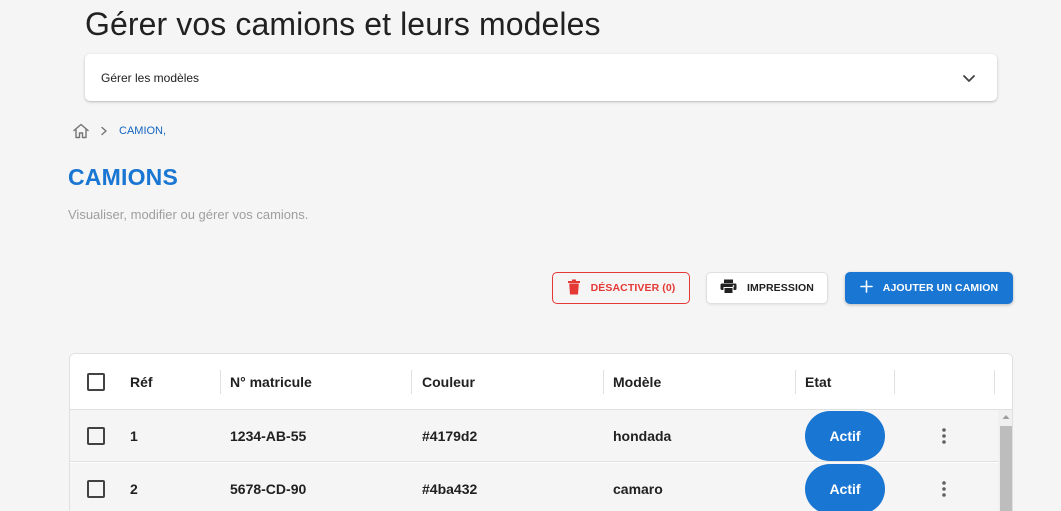  What do you see at coordinates (866, 288) in the screenshot?
I see `plus-icon` at bounding box center [866, 288].